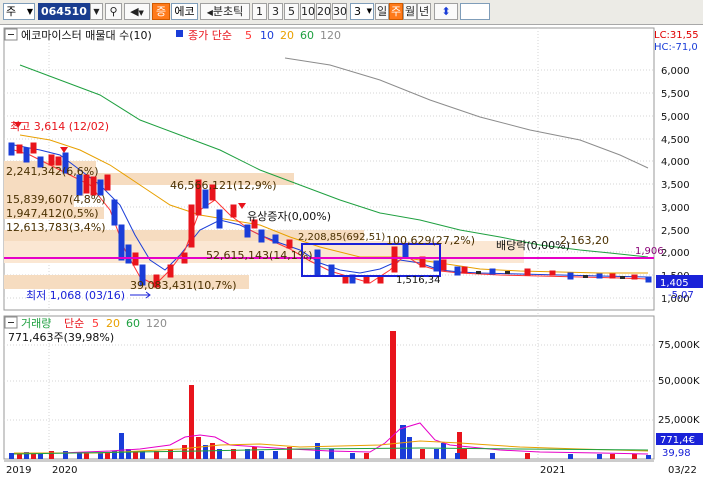 The width and height of the screenshot is (703, 480). What do you see at coordinates (259, 255) in the screenshot?
I see `volume-profile-label: 52,615,143(14,1%)` at bounding box center [259, 255].